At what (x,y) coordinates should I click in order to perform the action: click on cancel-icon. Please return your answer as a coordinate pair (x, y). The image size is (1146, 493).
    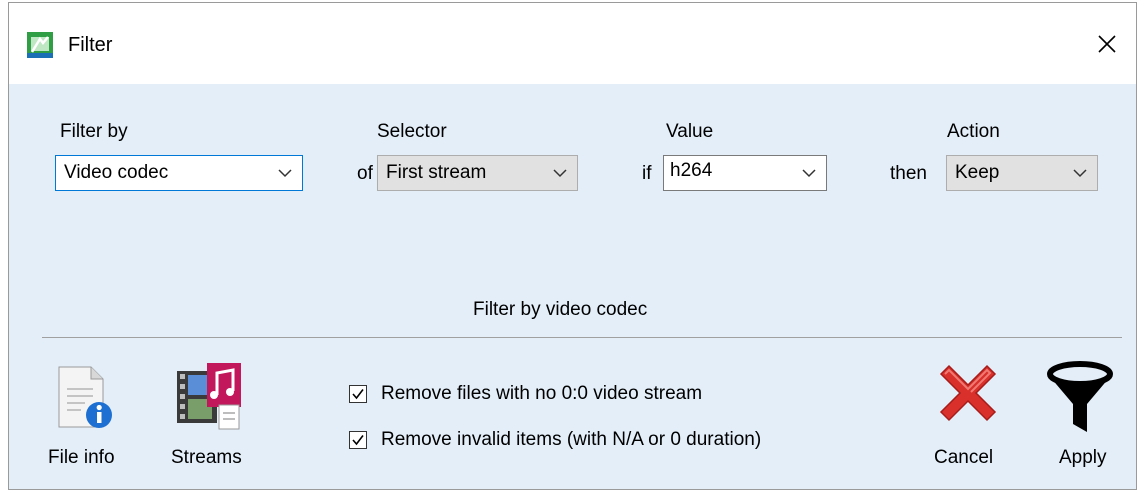
    Looking at the image, I should click on (968, 393).